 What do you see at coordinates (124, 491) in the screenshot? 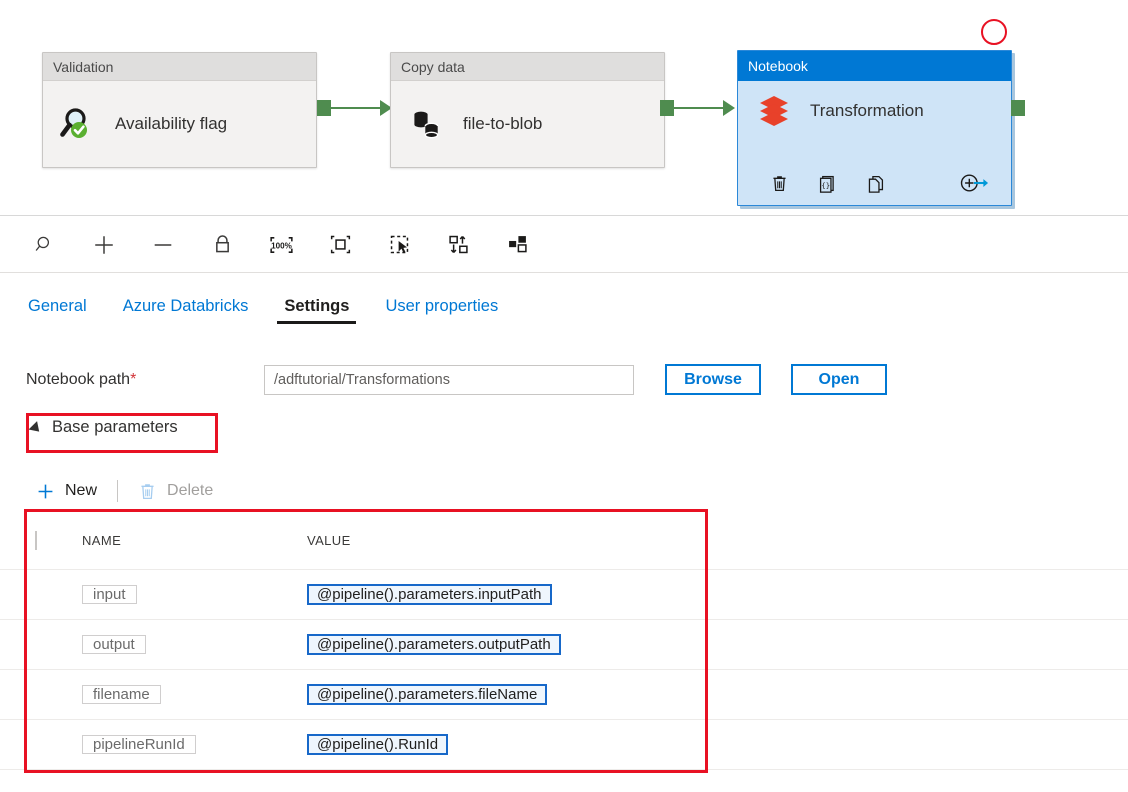
I see `base-parameters-command-bar: New Delete` at bounding box center [124, 491].